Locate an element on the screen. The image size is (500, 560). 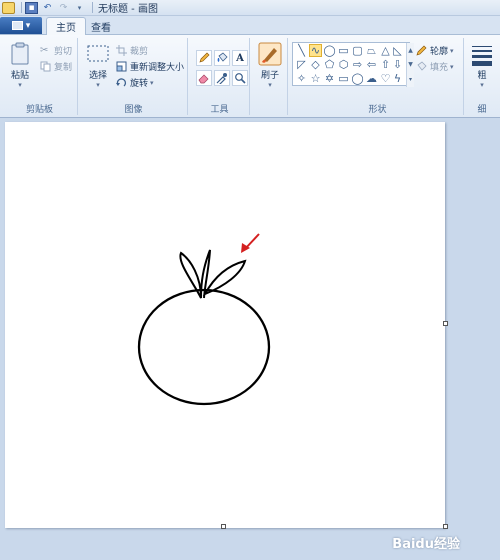
fill-label: 填充 is located at coordinates (439, 68).